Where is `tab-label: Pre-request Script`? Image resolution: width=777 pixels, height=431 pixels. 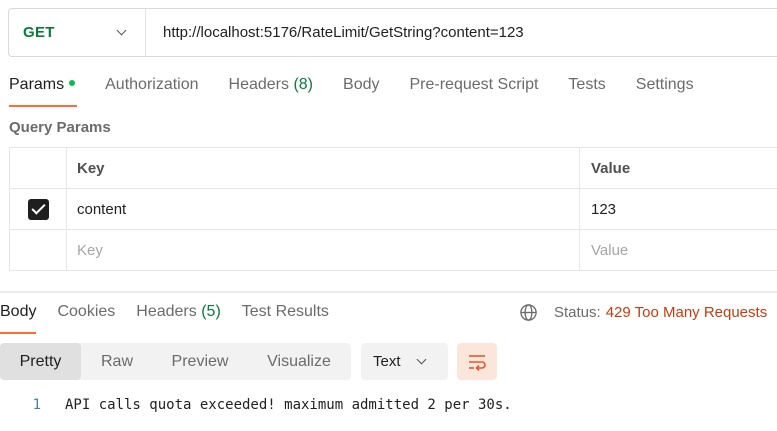
tab-label: Pre-request Script is located at coordinates (474, 84).